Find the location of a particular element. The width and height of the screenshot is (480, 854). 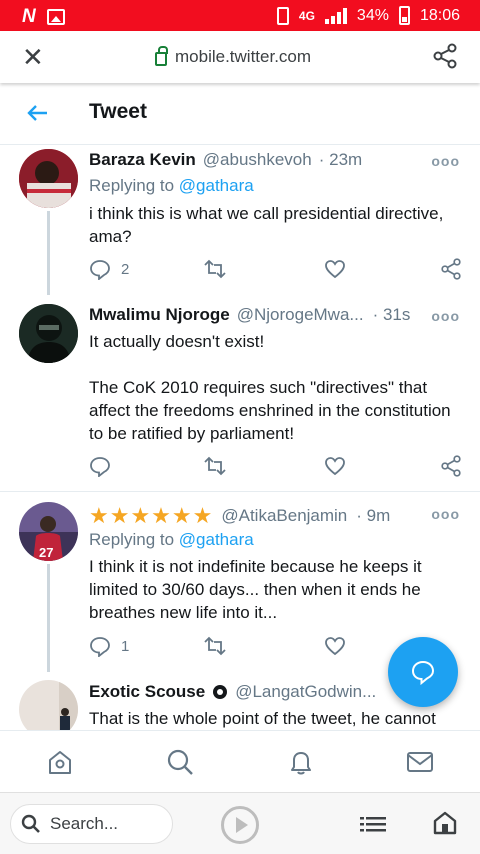

tweet-header: Baraza Kevin @abushkevoh · 23m is located at coordinates (225, 160).